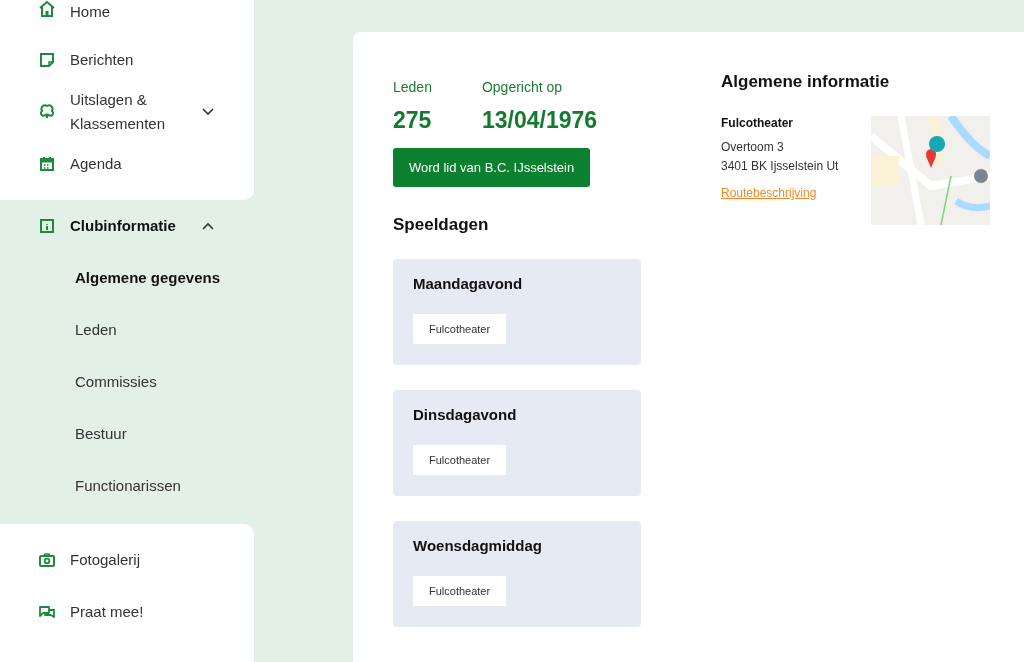 Image resolution: width=1024 pixels, height=662 pixels. What do you see at coordinates (127, 164) in the screenshot?
I see `nav-item: Agenda` at bounding box center [127, 164].